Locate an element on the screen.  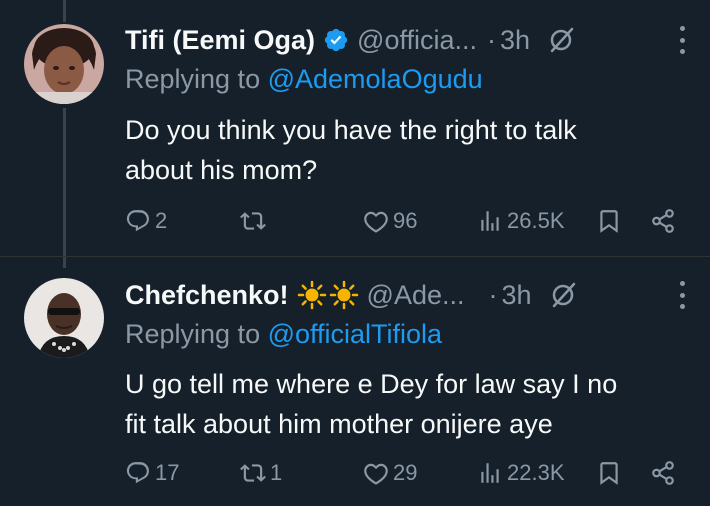
views-button: 22.3K is located at coordinates (521, 473).